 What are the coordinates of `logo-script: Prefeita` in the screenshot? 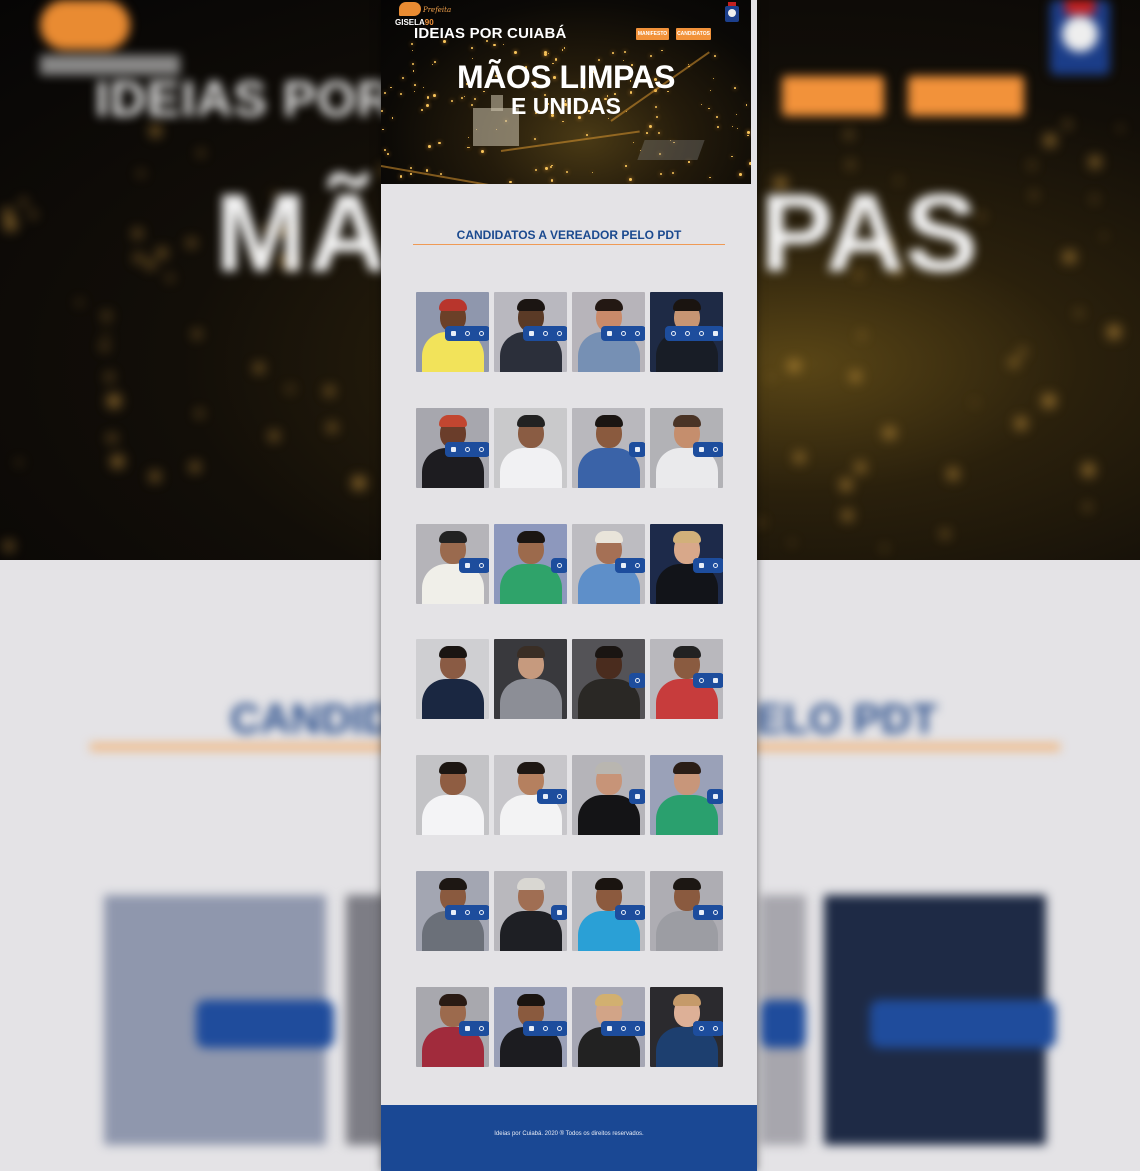 It's located at (437, 10).